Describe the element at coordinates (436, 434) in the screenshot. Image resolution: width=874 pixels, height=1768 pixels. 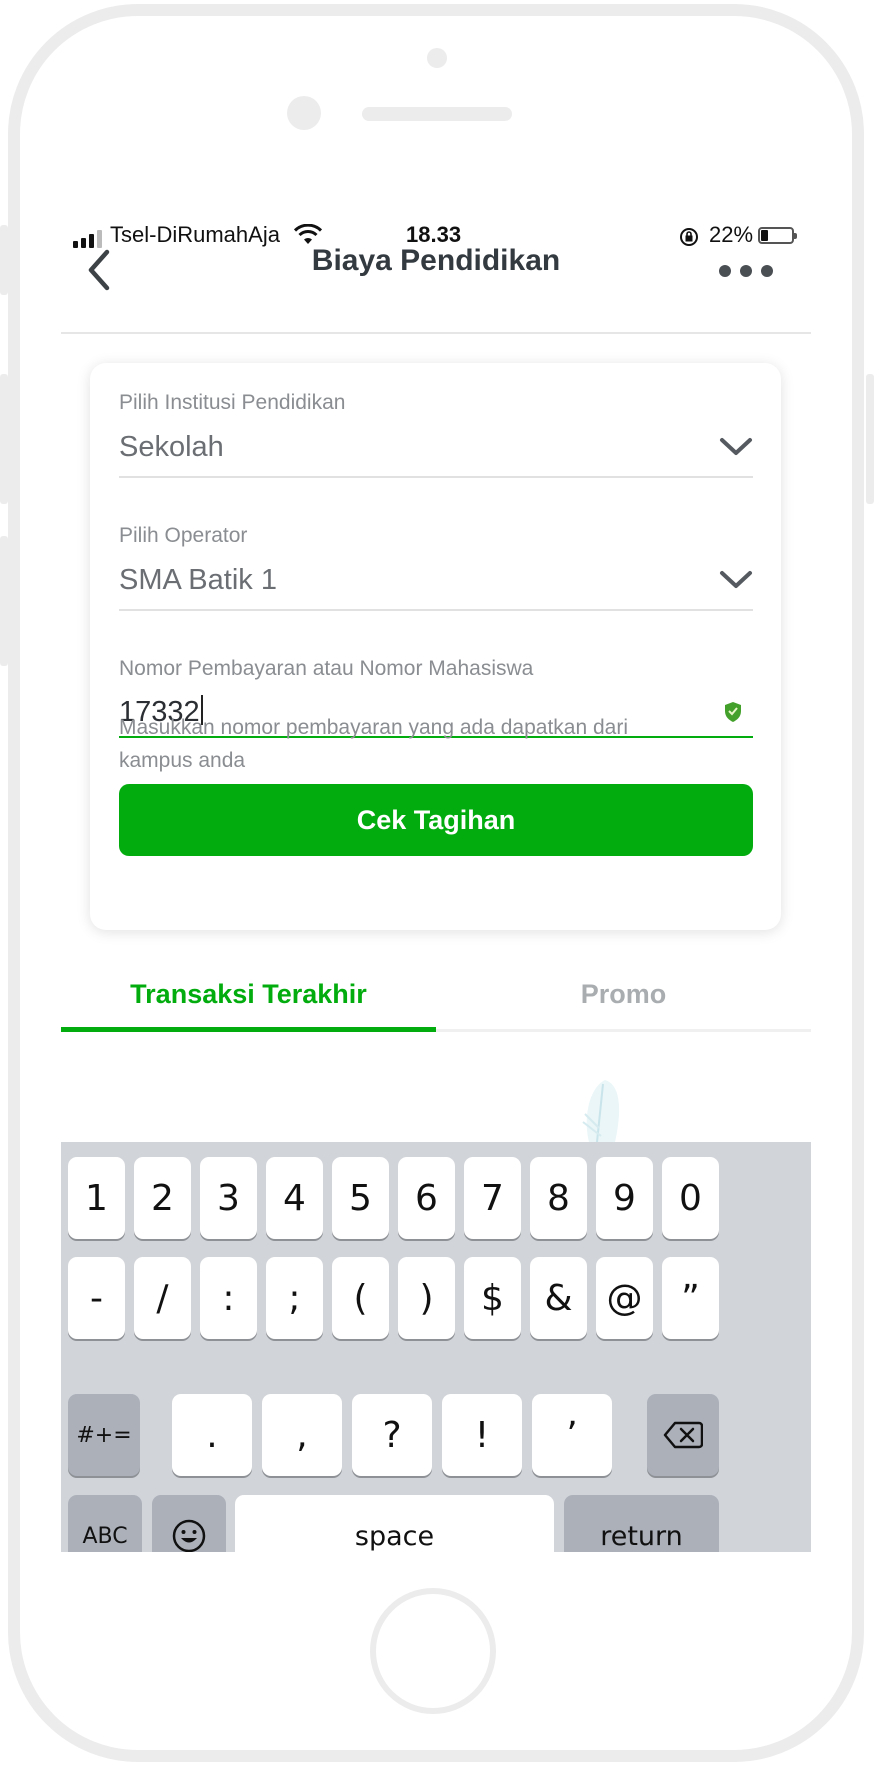
I see `institution-select: Pilih Institusi Pendidikan Sekolah` at that location.